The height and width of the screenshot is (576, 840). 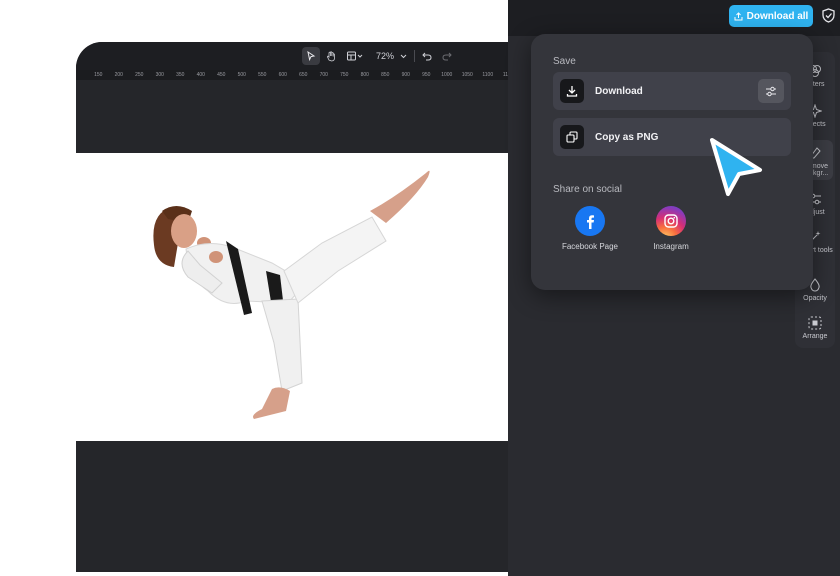 What do you see at coordinates (221, 75) in the screenshot?
I see `ruler-tick-label: 450` at bounding box center [221, 75].